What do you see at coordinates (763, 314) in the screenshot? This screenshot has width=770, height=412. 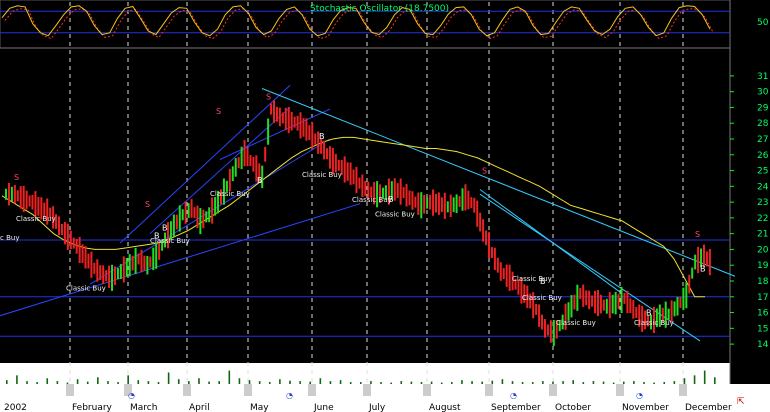 I see `price-y-tick: 16` at bounding box center [763, 314].